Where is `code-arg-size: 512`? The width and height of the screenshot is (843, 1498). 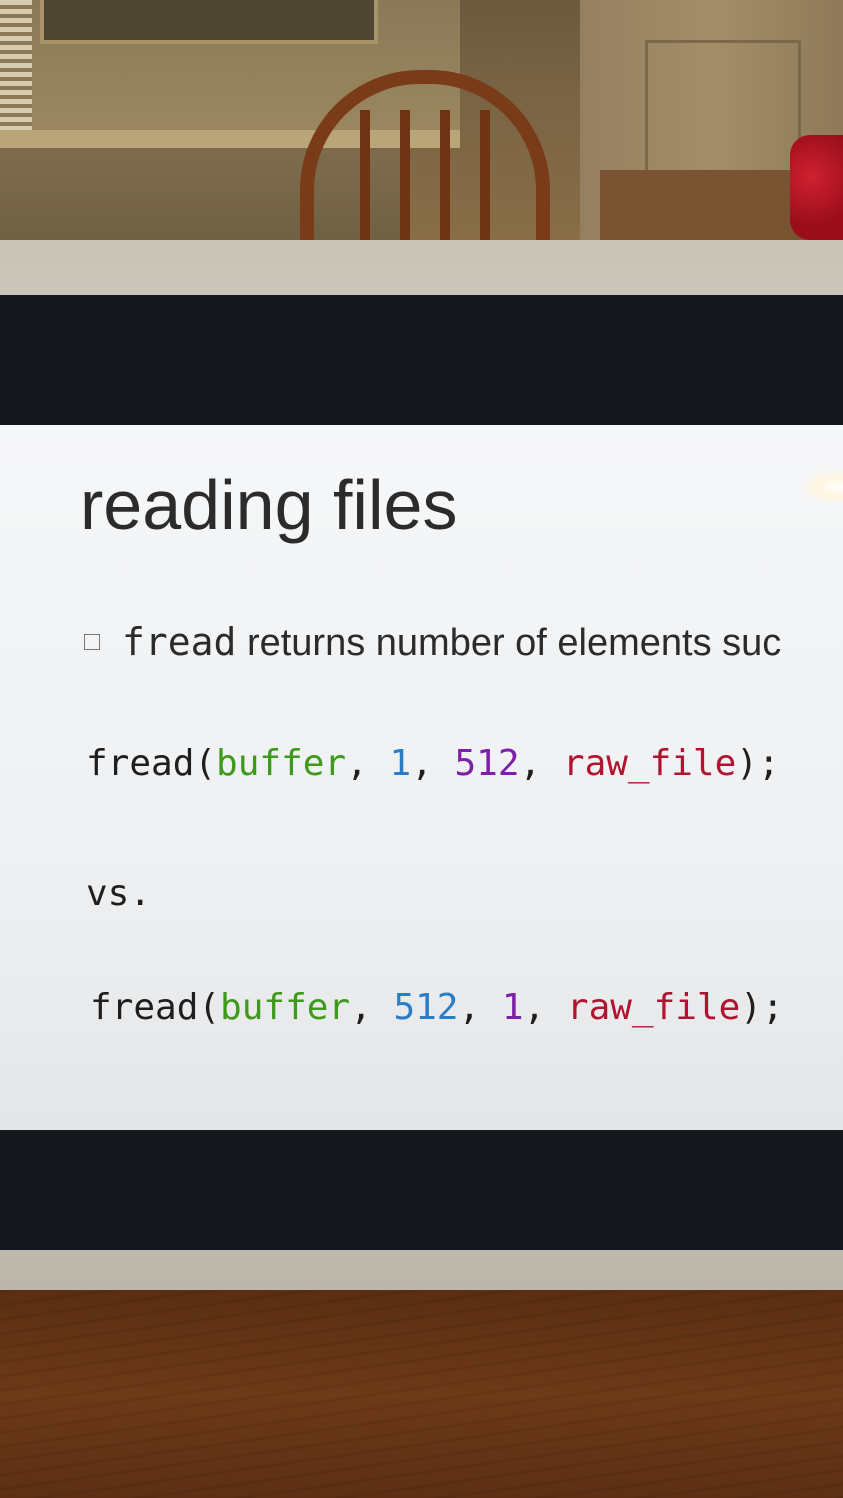 code-arg-size: 512 is located at coordinates (426, 1007).